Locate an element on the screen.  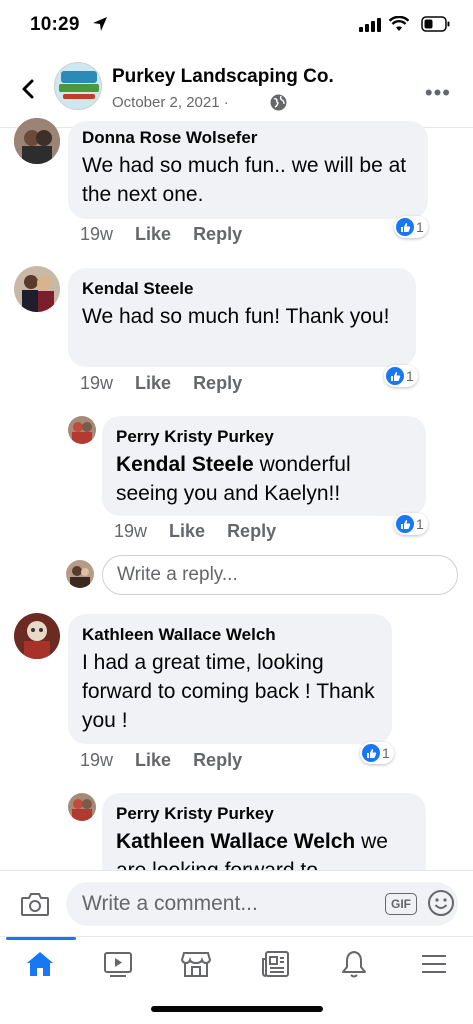
gif-icon: GIF is located at coordinates (401, 904).